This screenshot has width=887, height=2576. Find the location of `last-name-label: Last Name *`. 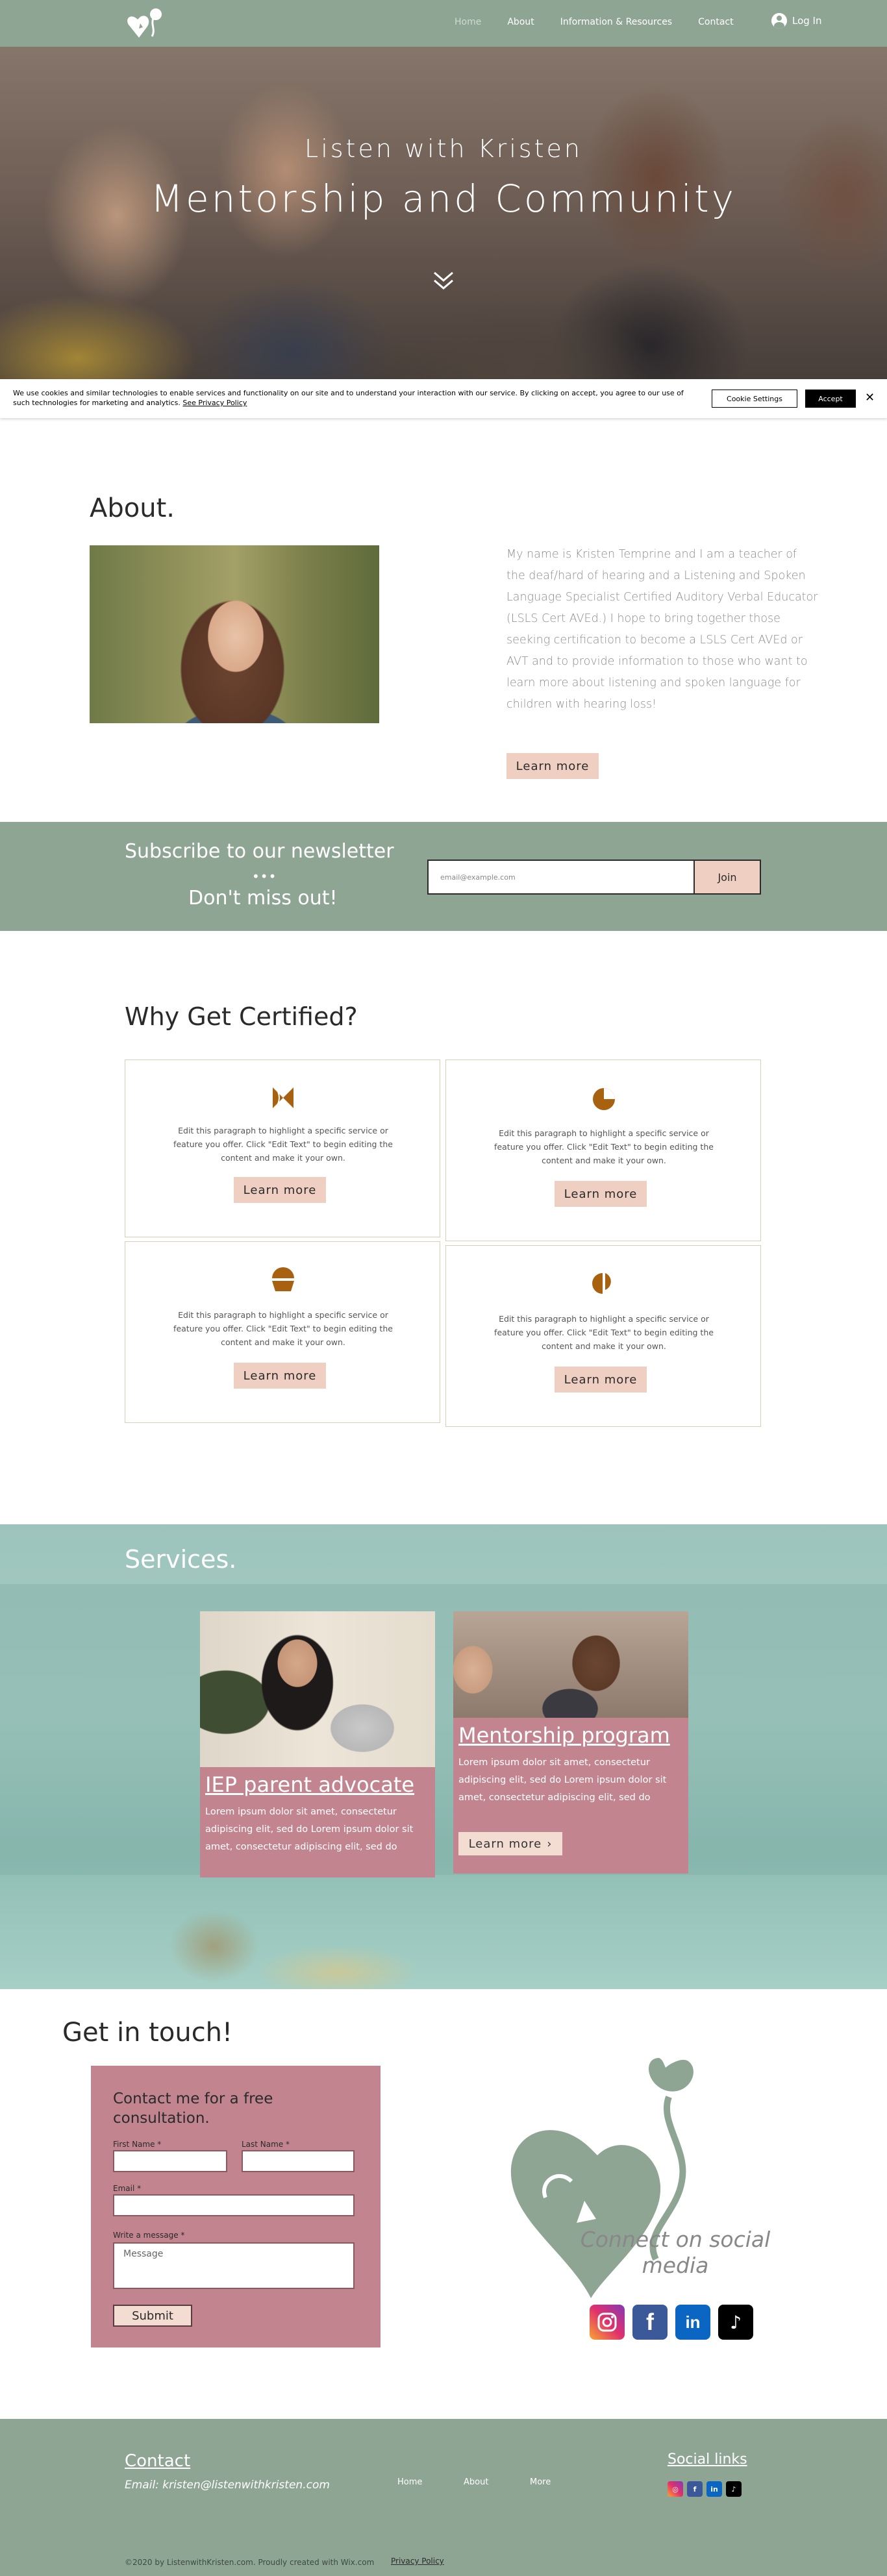

last-name-label: Last Name * is located at coordinates (266, 2144).